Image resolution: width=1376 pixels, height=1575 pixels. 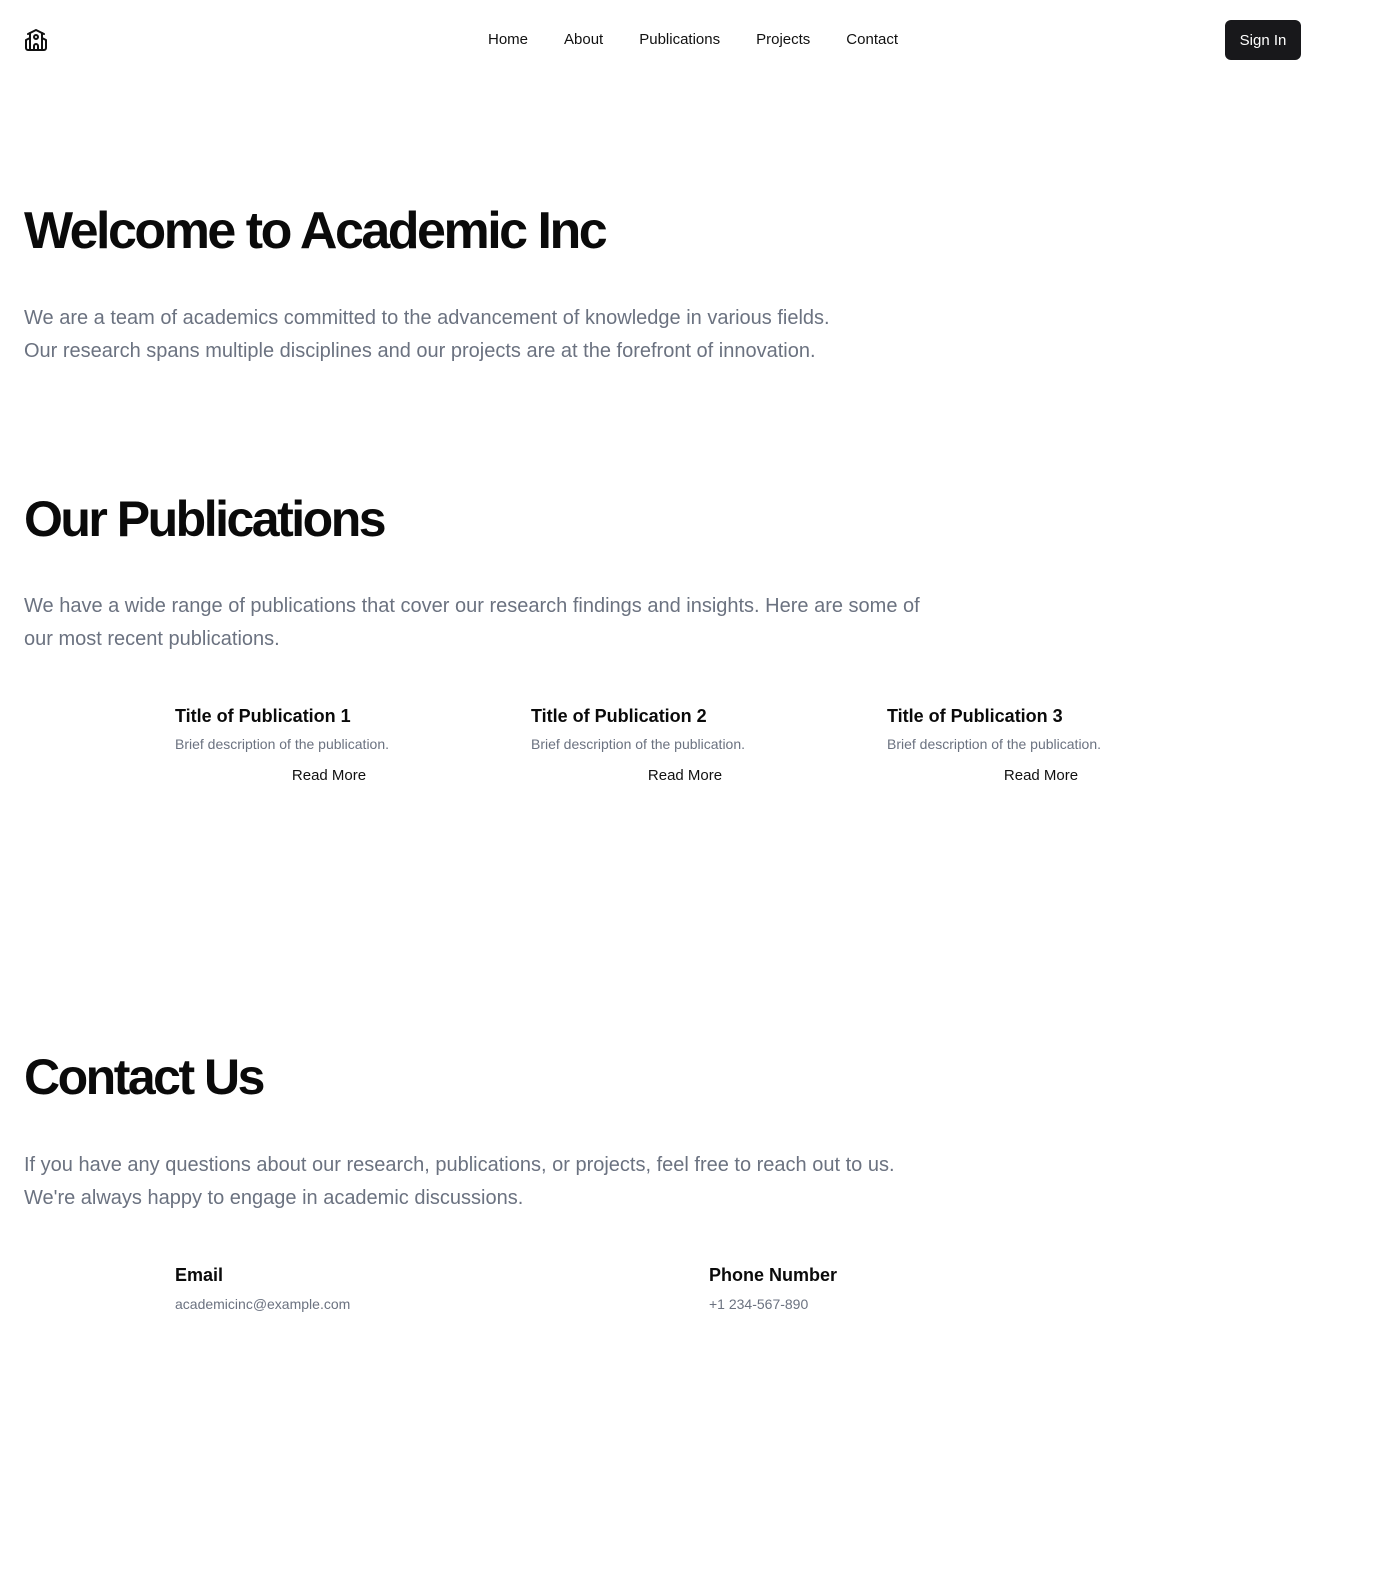 I want to click on publication-title: Title of Publication 1, so click(x=263, y=716).